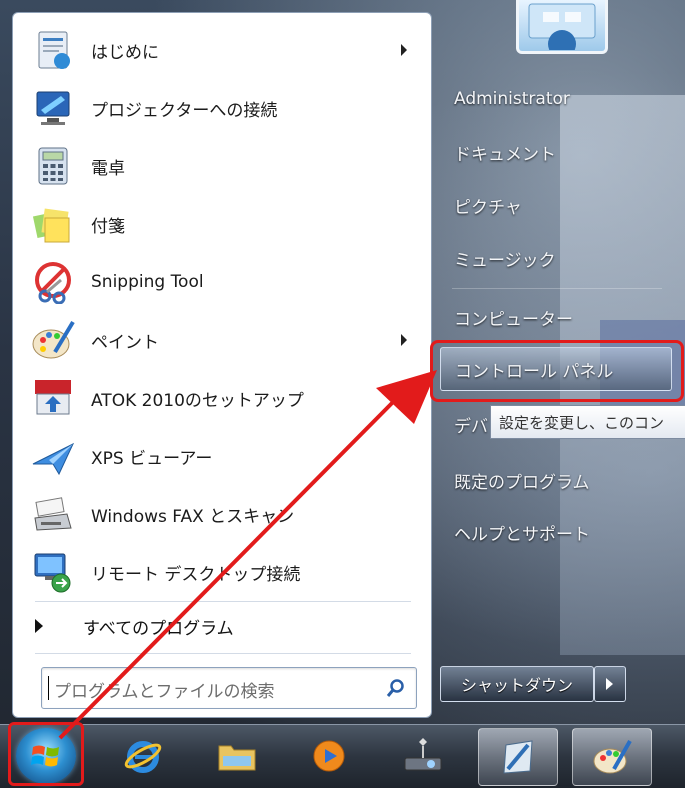  I want to click on search-icon, so click(396, 688).